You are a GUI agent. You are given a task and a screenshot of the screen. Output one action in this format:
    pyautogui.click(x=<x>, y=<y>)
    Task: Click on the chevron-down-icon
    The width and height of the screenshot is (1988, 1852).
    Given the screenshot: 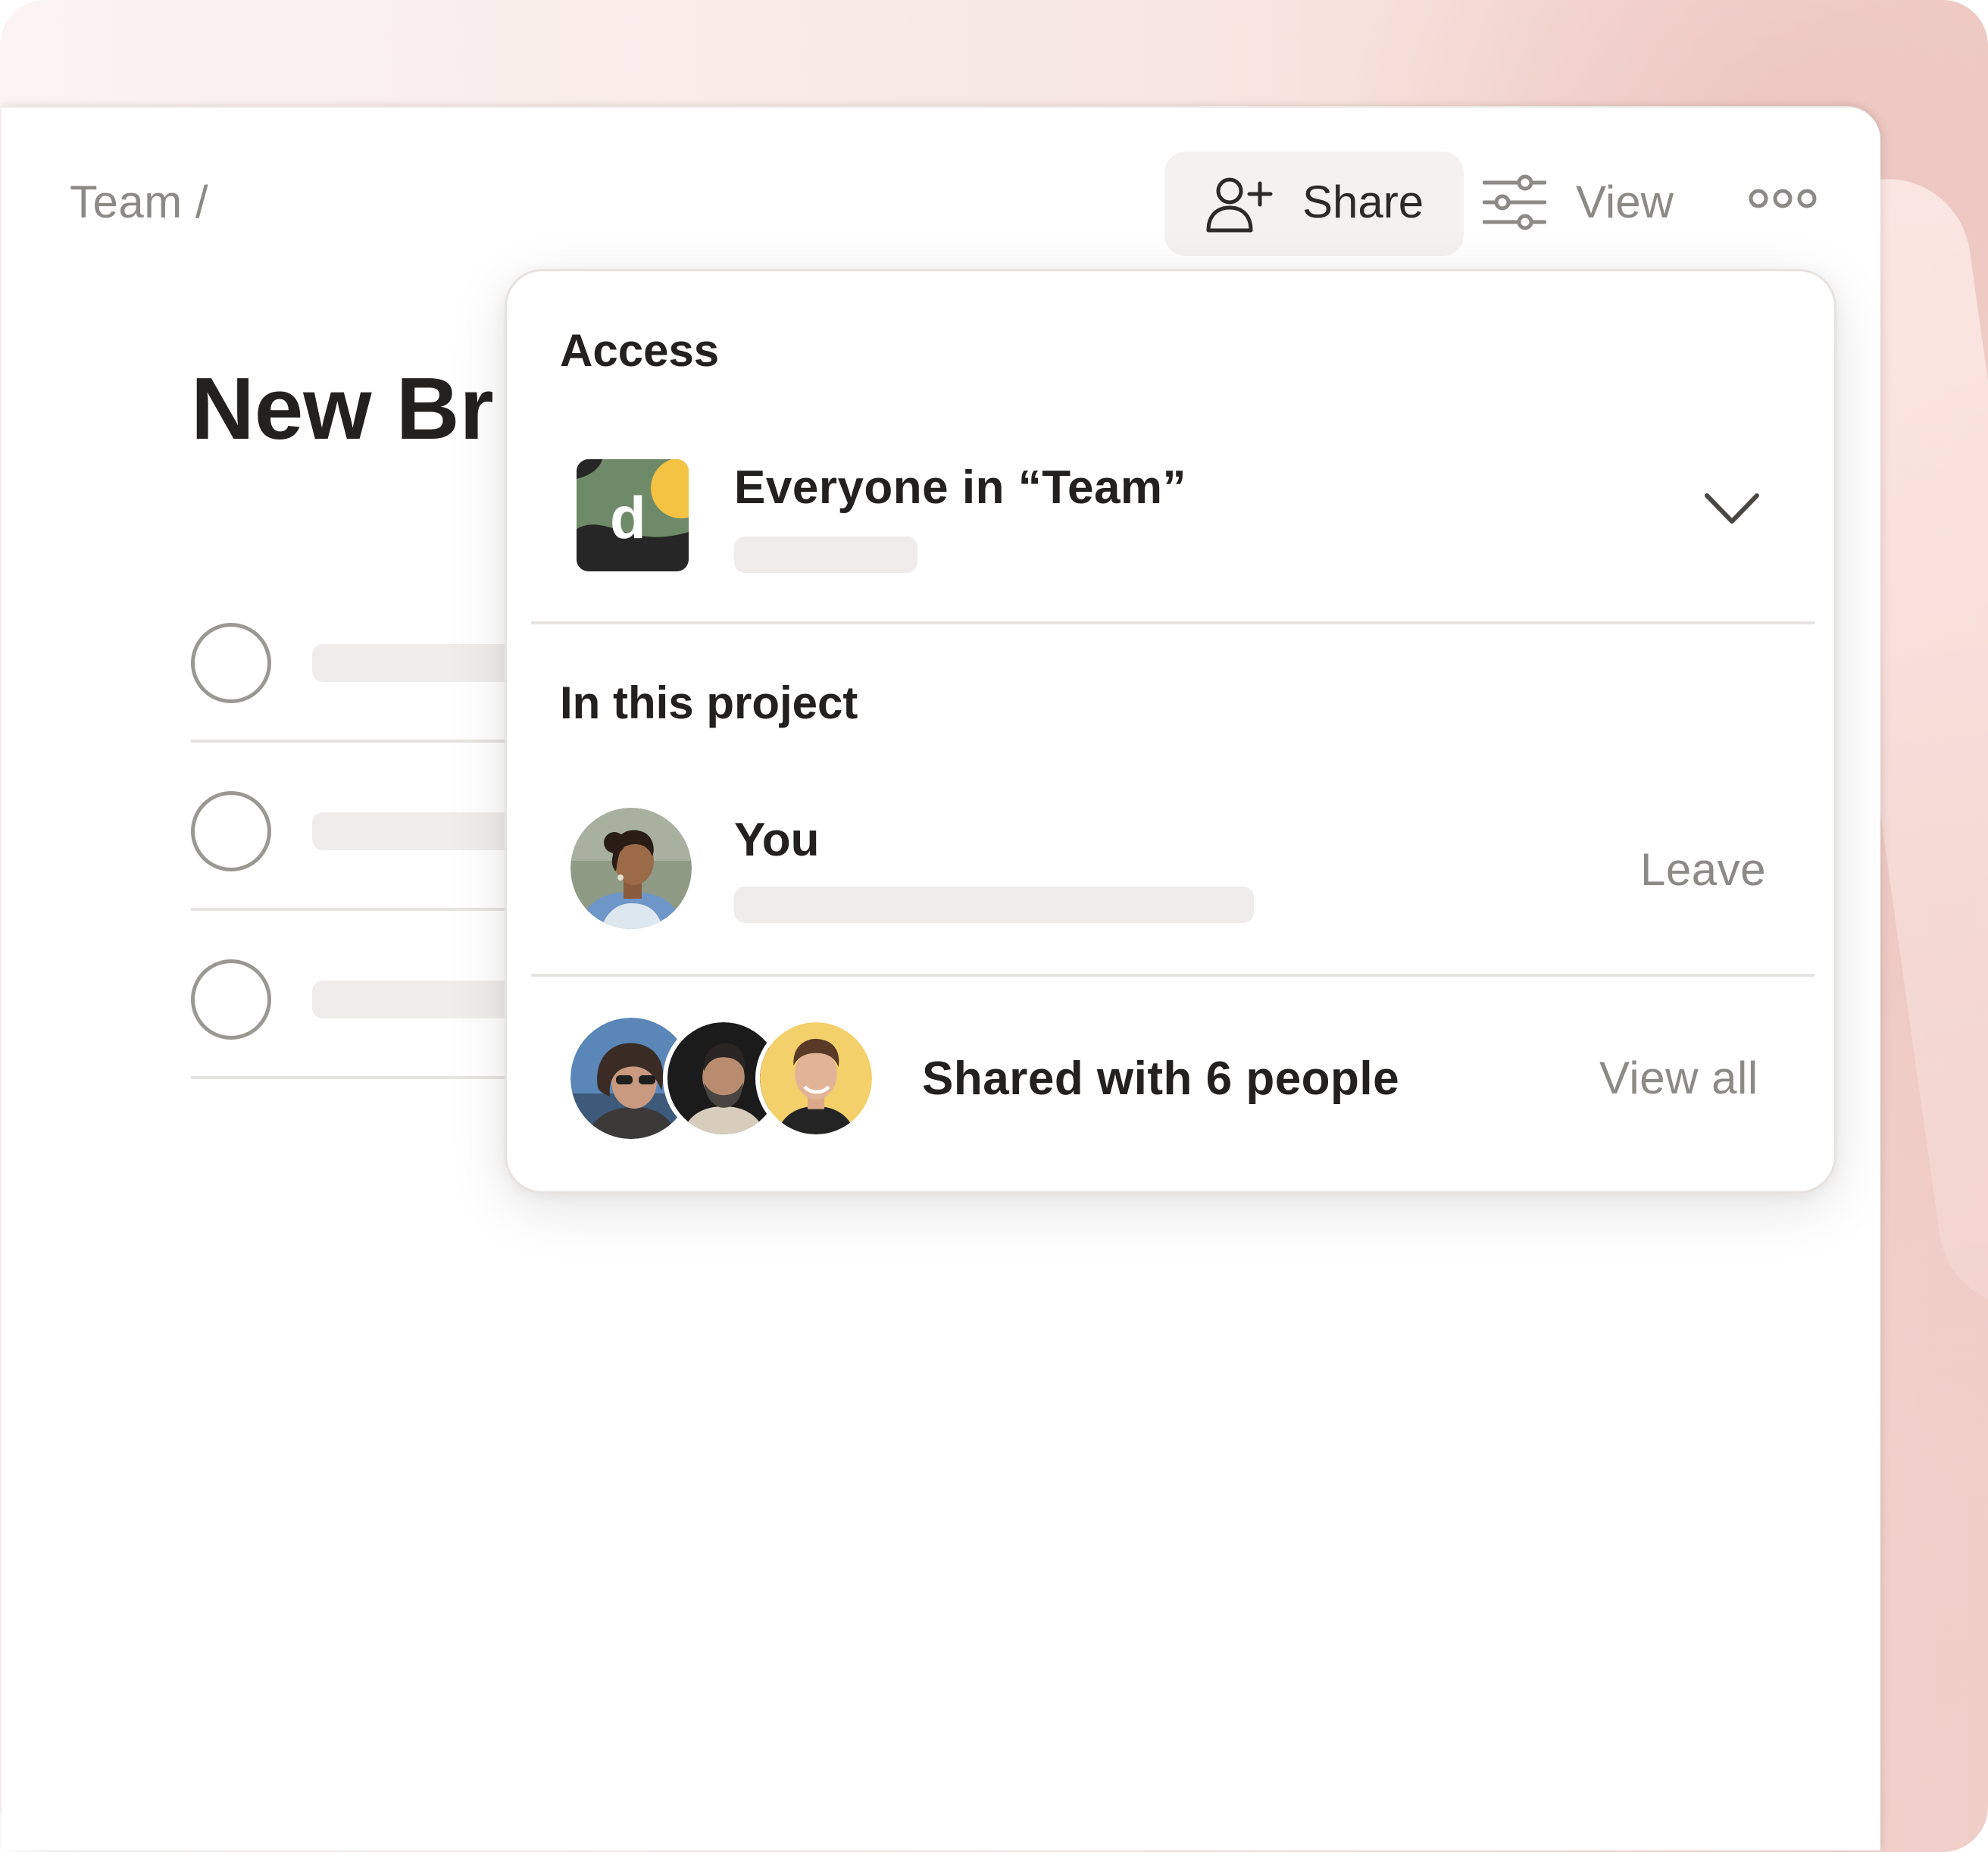 What is the action you would take?
    pyautogui.click(x=1732, y=509)
    